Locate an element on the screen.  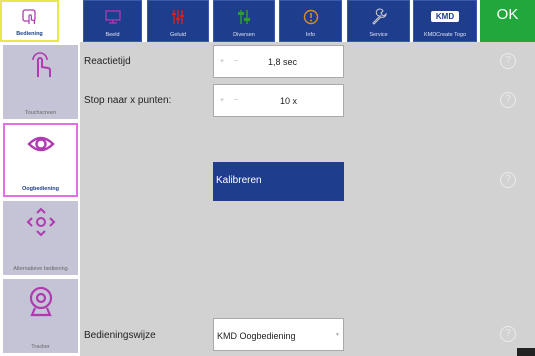
reactietijd-stepper: + − 1,8 sec is located at coordinates (278, 61).